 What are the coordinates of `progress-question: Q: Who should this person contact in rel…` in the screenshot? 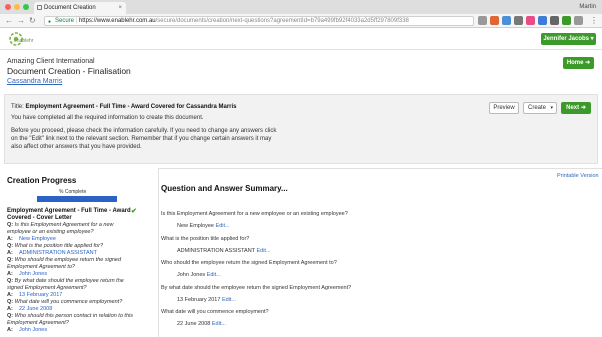 It's located at (76, 320).